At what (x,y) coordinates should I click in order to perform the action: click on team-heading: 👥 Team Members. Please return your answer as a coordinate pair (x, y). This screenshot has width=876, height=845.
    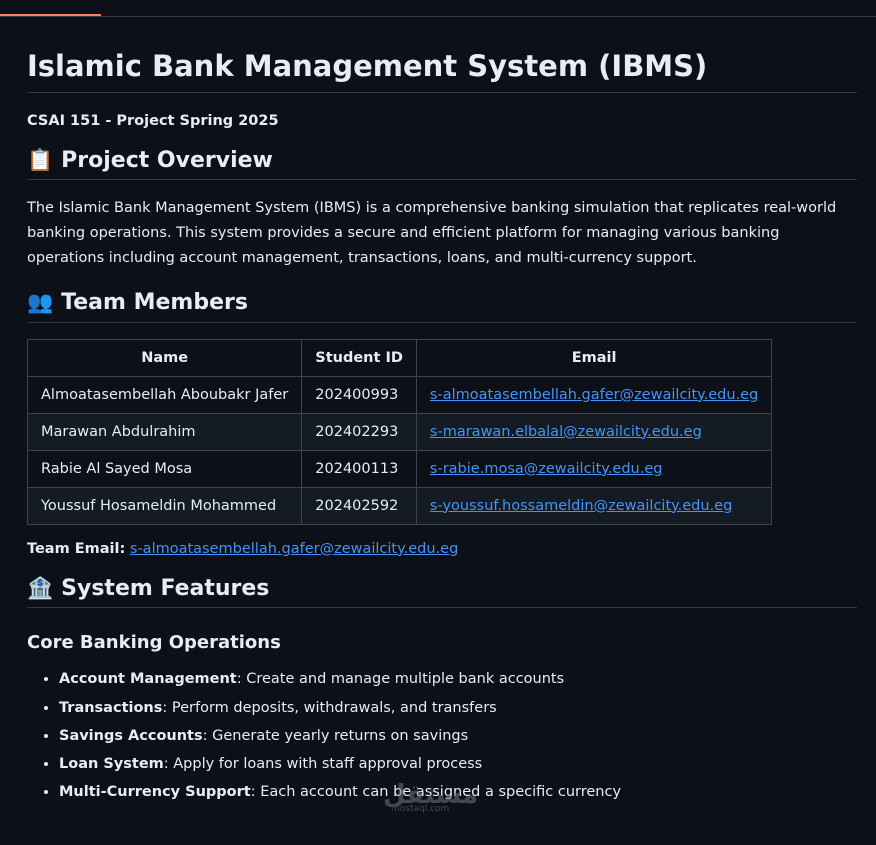
    Looking at the image, I should click on (442, 306).